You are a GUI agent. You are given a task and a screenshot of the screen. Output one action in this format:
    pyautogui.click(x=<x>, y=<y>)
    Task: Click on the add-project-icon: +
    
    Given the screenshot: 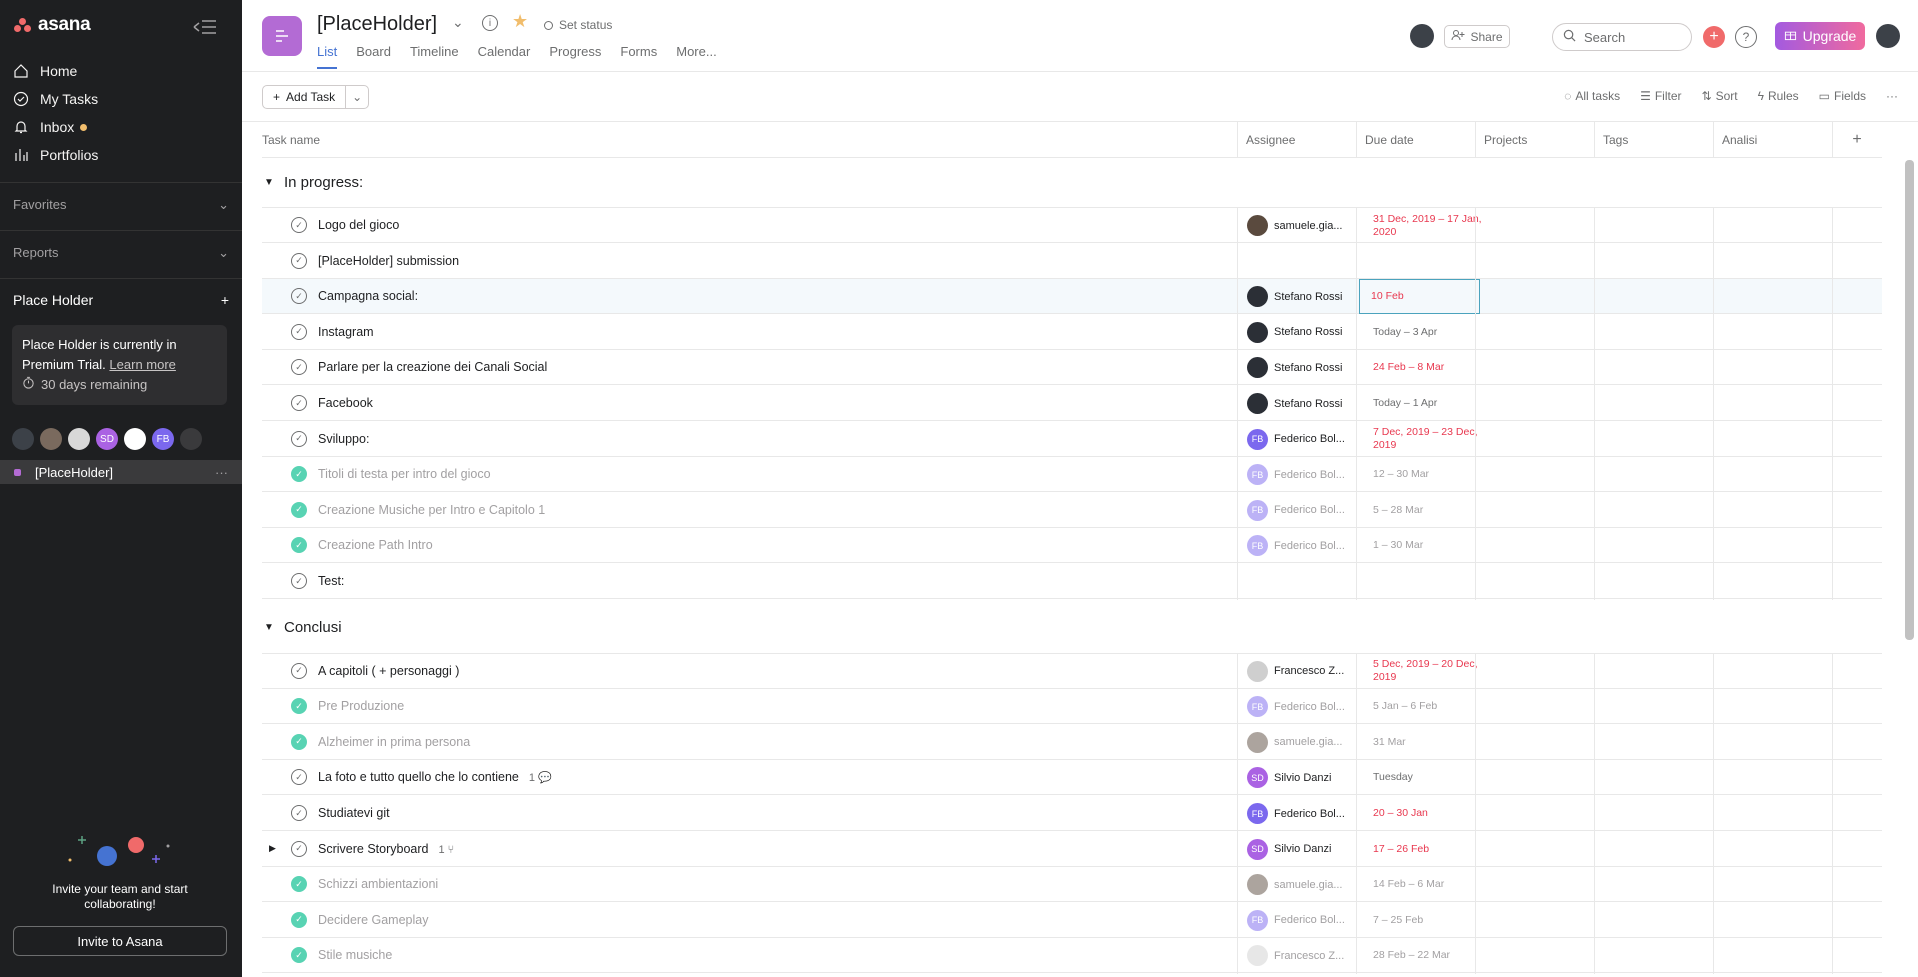 What is the action you would take?
    pyautogui.click(x=225, y=300)
    